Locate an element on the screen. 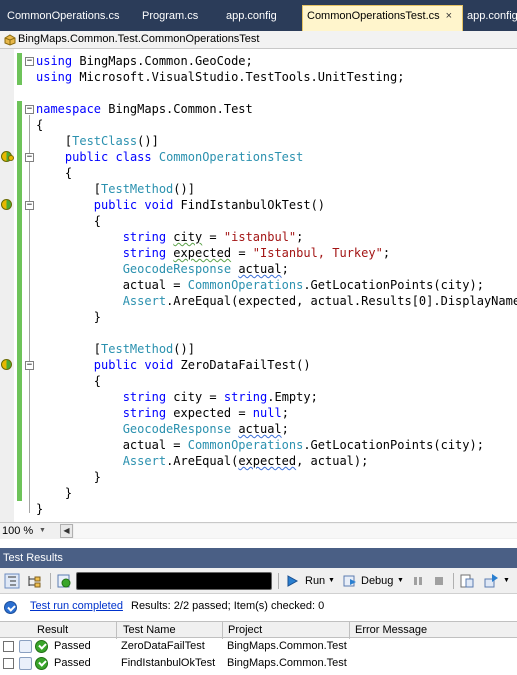  results-summary: Results: 2/2 passed; Item(s) checked: 0 is located at coordinates (228, 606).